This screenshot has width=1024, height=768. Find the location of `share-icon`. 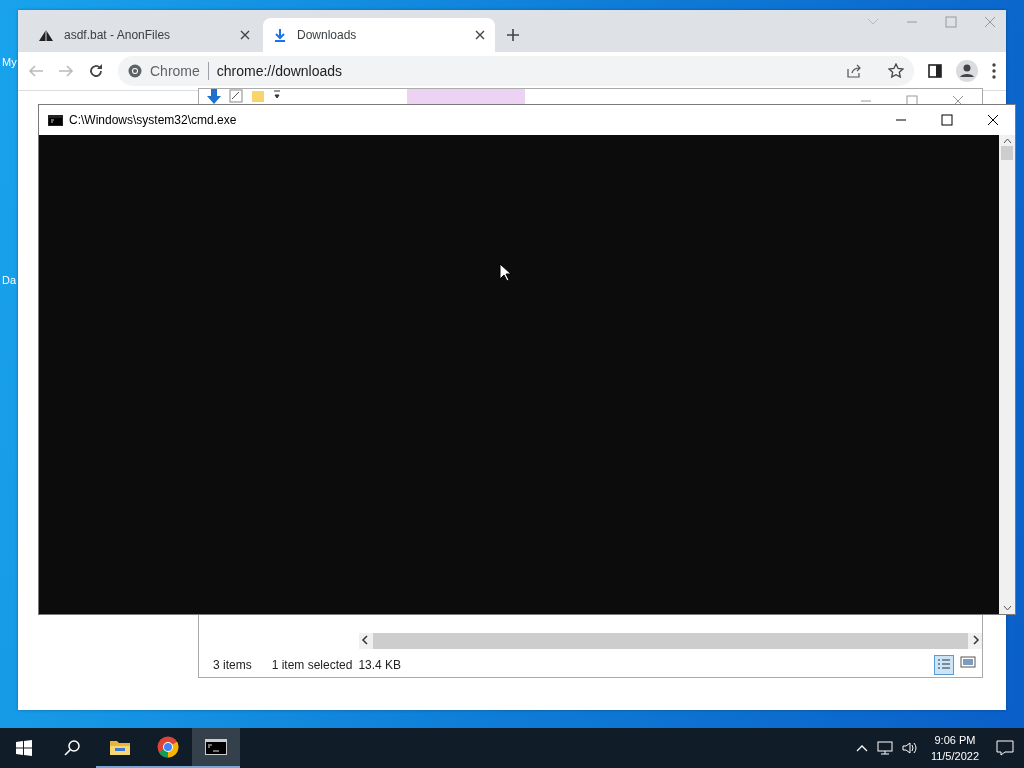

share-icon is located at coordinates (854, 71).